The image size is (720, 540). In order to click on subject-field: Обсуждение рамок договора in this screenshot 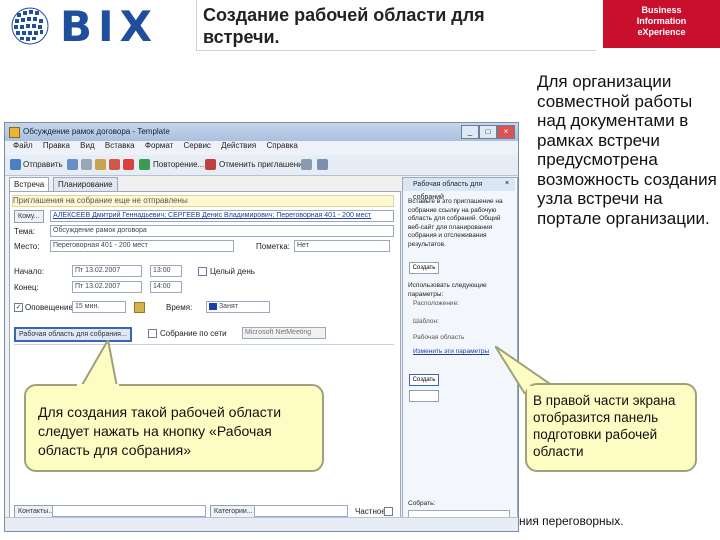, I will do `click(222, 231)`.